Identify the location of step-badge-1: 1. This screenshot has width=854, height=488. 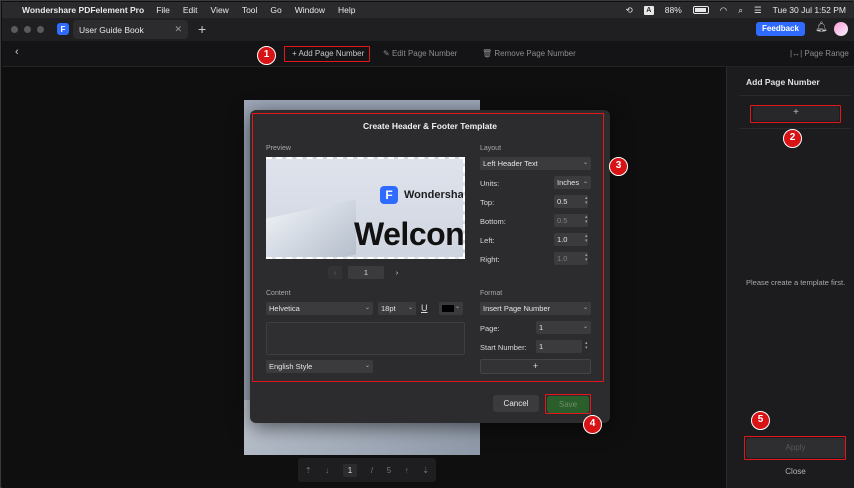
(266, 55).